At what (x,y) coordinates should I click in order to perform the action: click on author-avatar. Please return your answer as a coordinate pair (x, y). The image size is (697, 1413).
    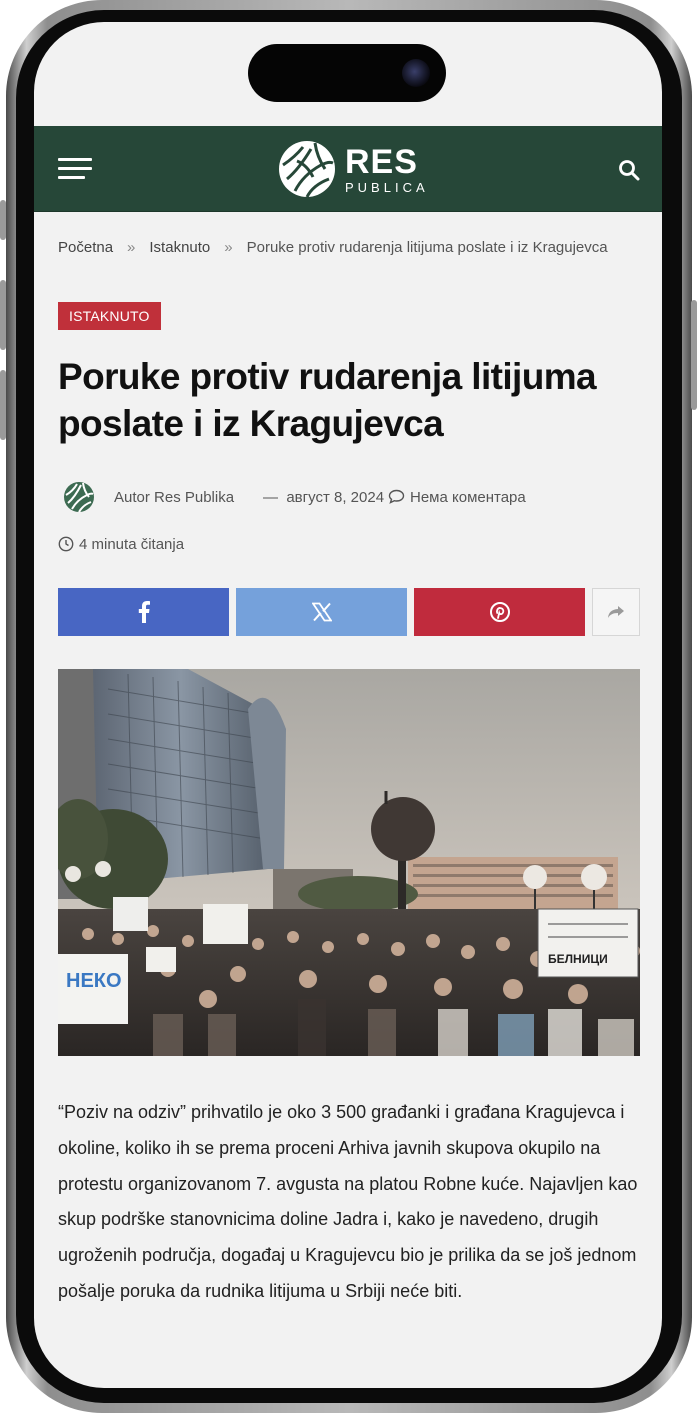
    Looking at the image, I should click on (79, 497).